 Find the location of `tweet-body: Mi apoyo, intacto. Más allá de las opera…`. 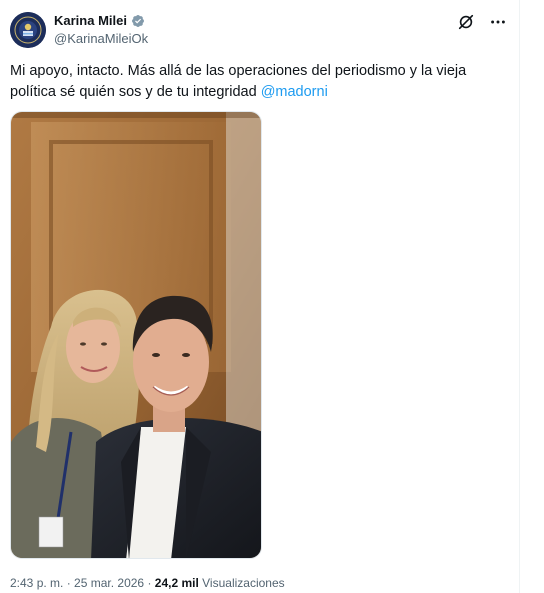

tweet-body: Mi apoyo, intacto. Más allá de las opera… is located at coordinates (238, 81).